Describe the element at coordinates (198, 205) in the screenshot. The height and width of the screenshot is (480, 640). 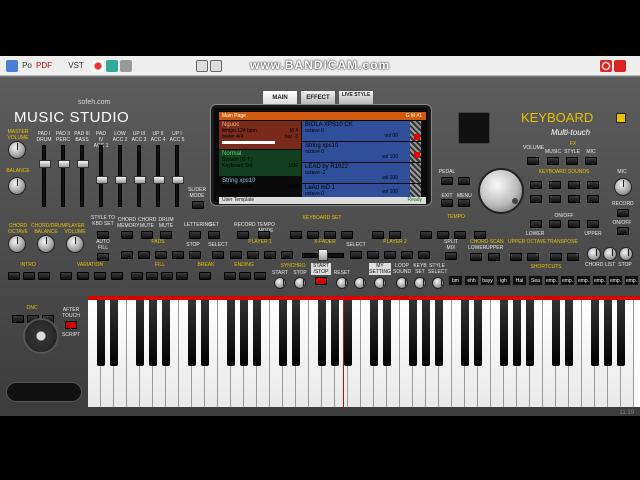
I see `slider-mode-button` at that location.